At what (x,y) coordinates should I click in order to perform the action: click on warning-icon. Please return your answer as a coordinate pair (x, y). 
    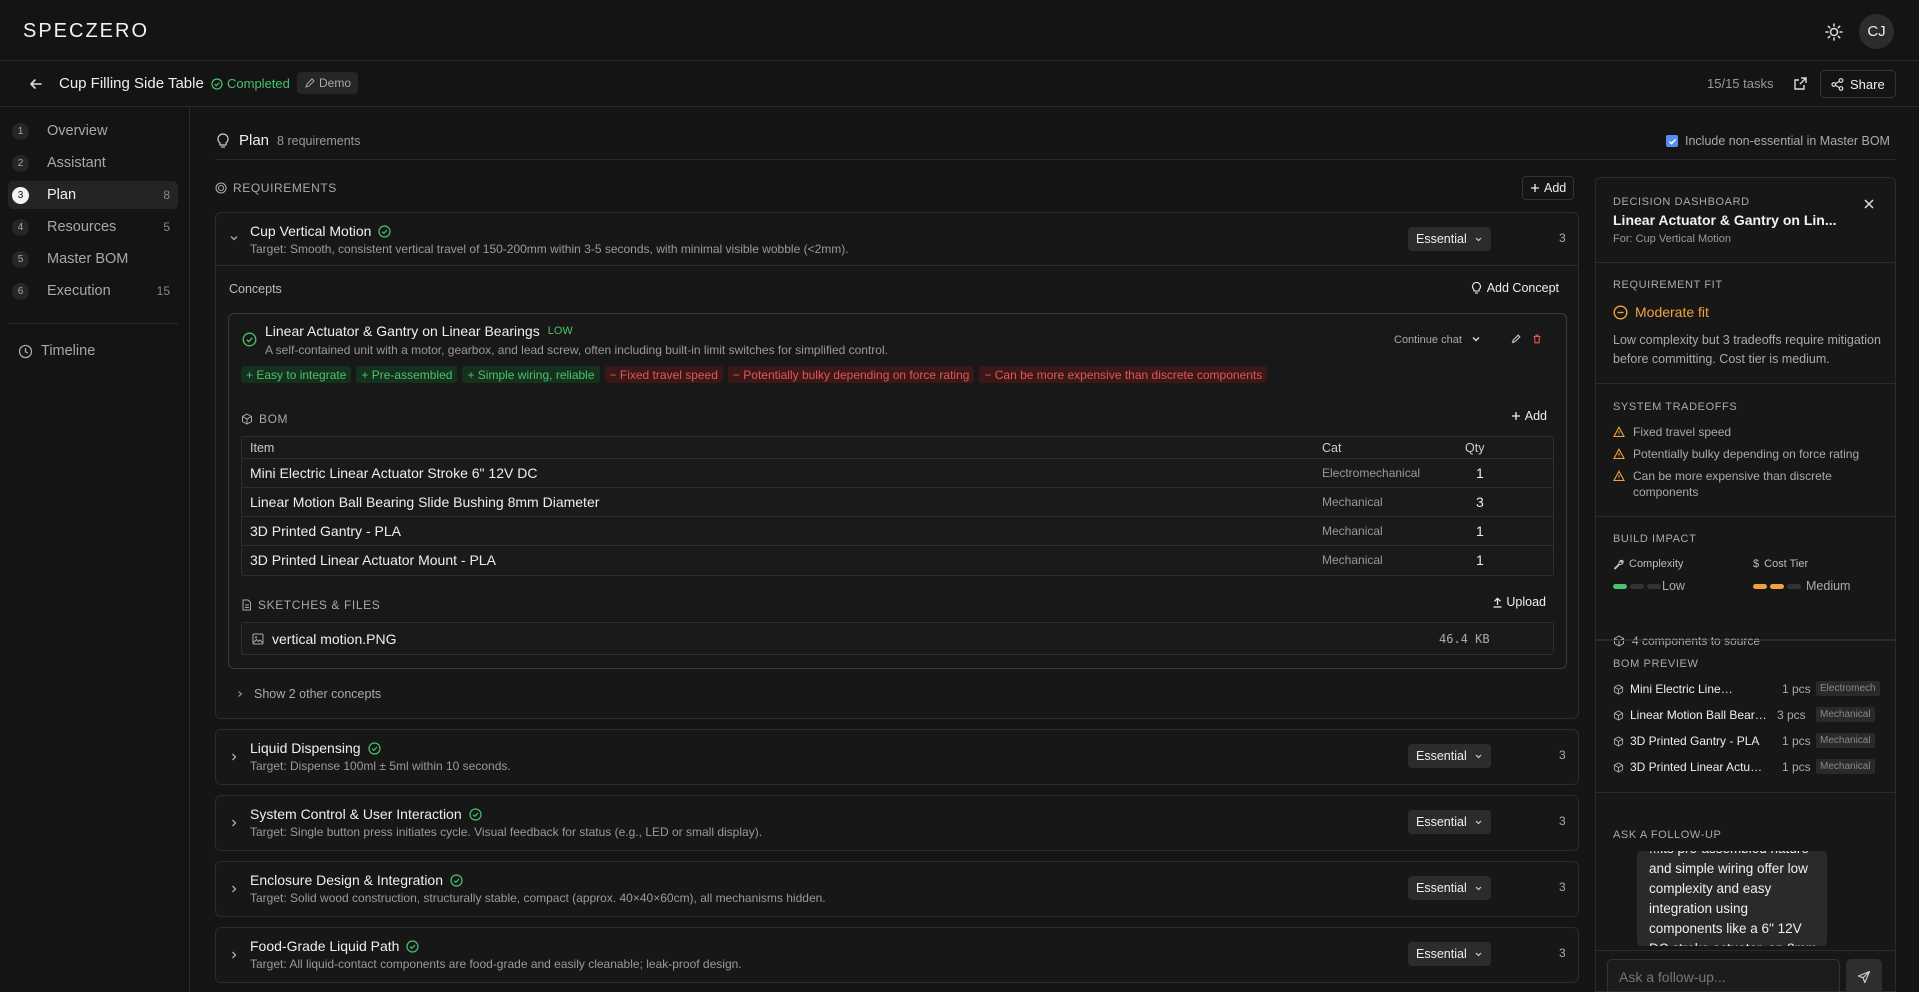
    Looking at the image, I should click on (1619, 432).